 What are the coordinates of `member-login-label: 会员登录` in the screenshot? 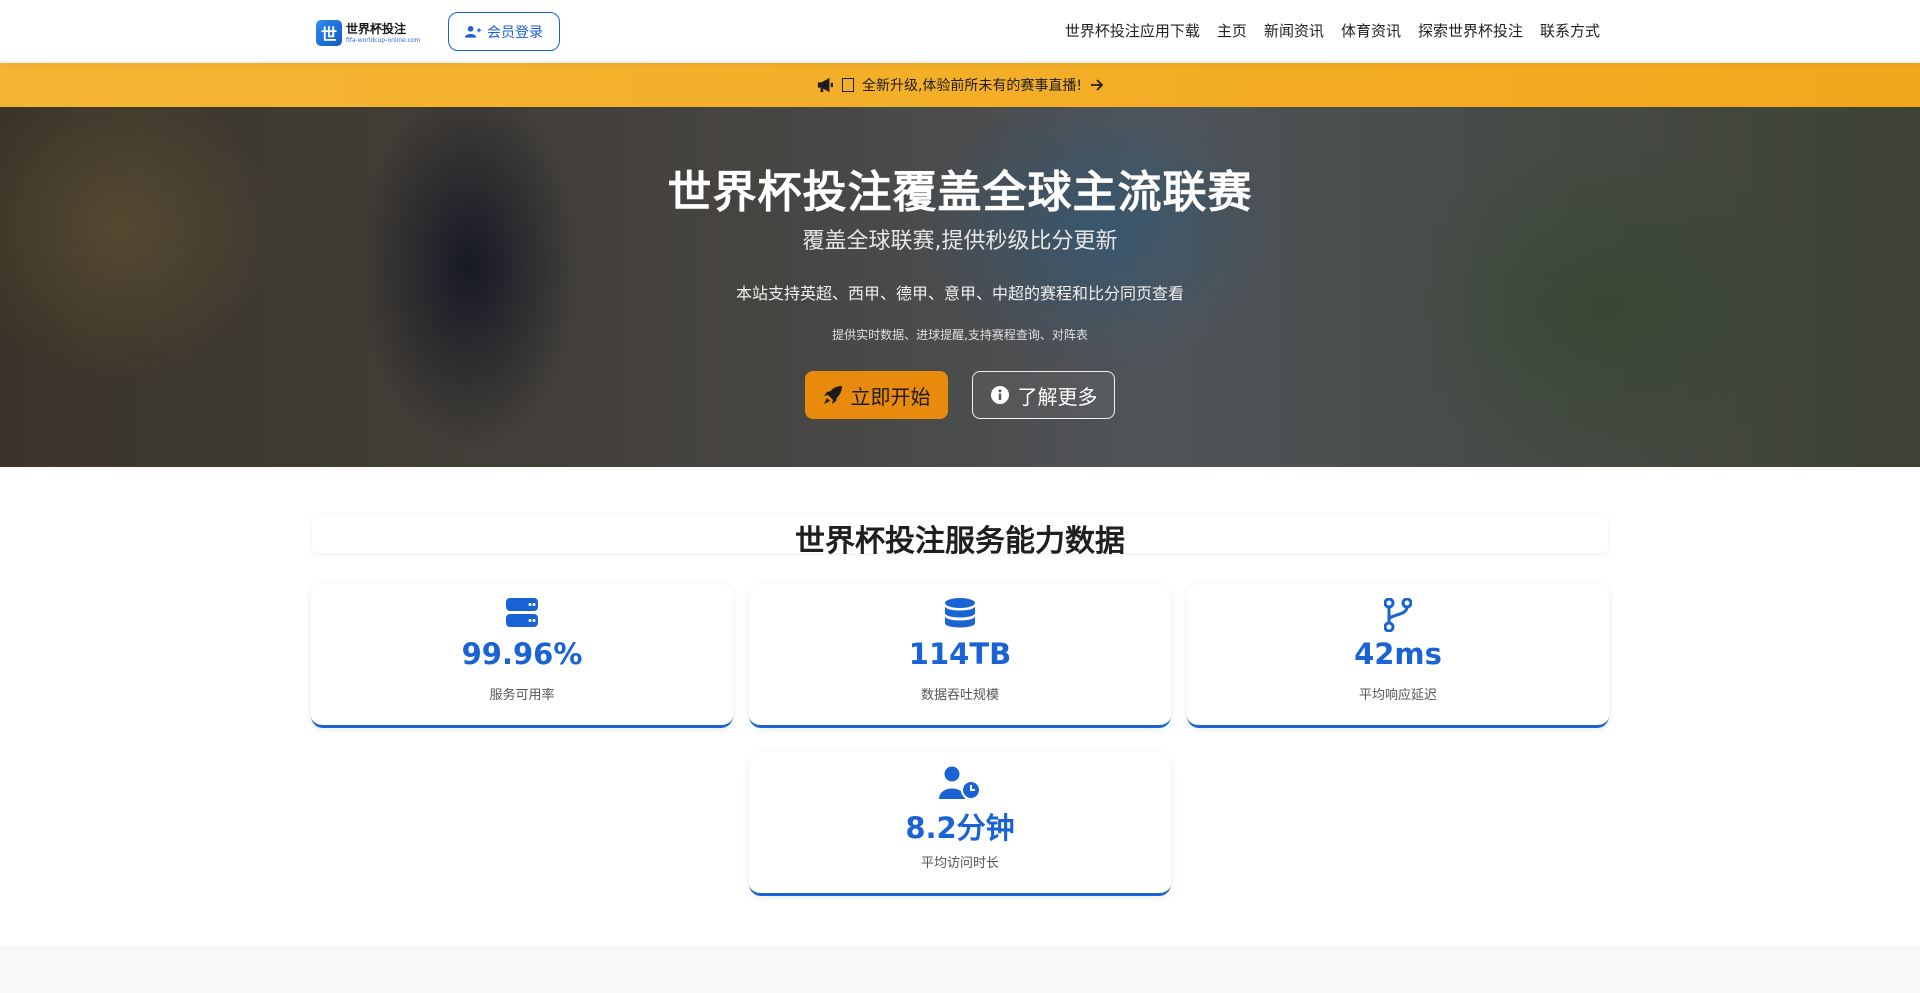 It's located at (515, 32).